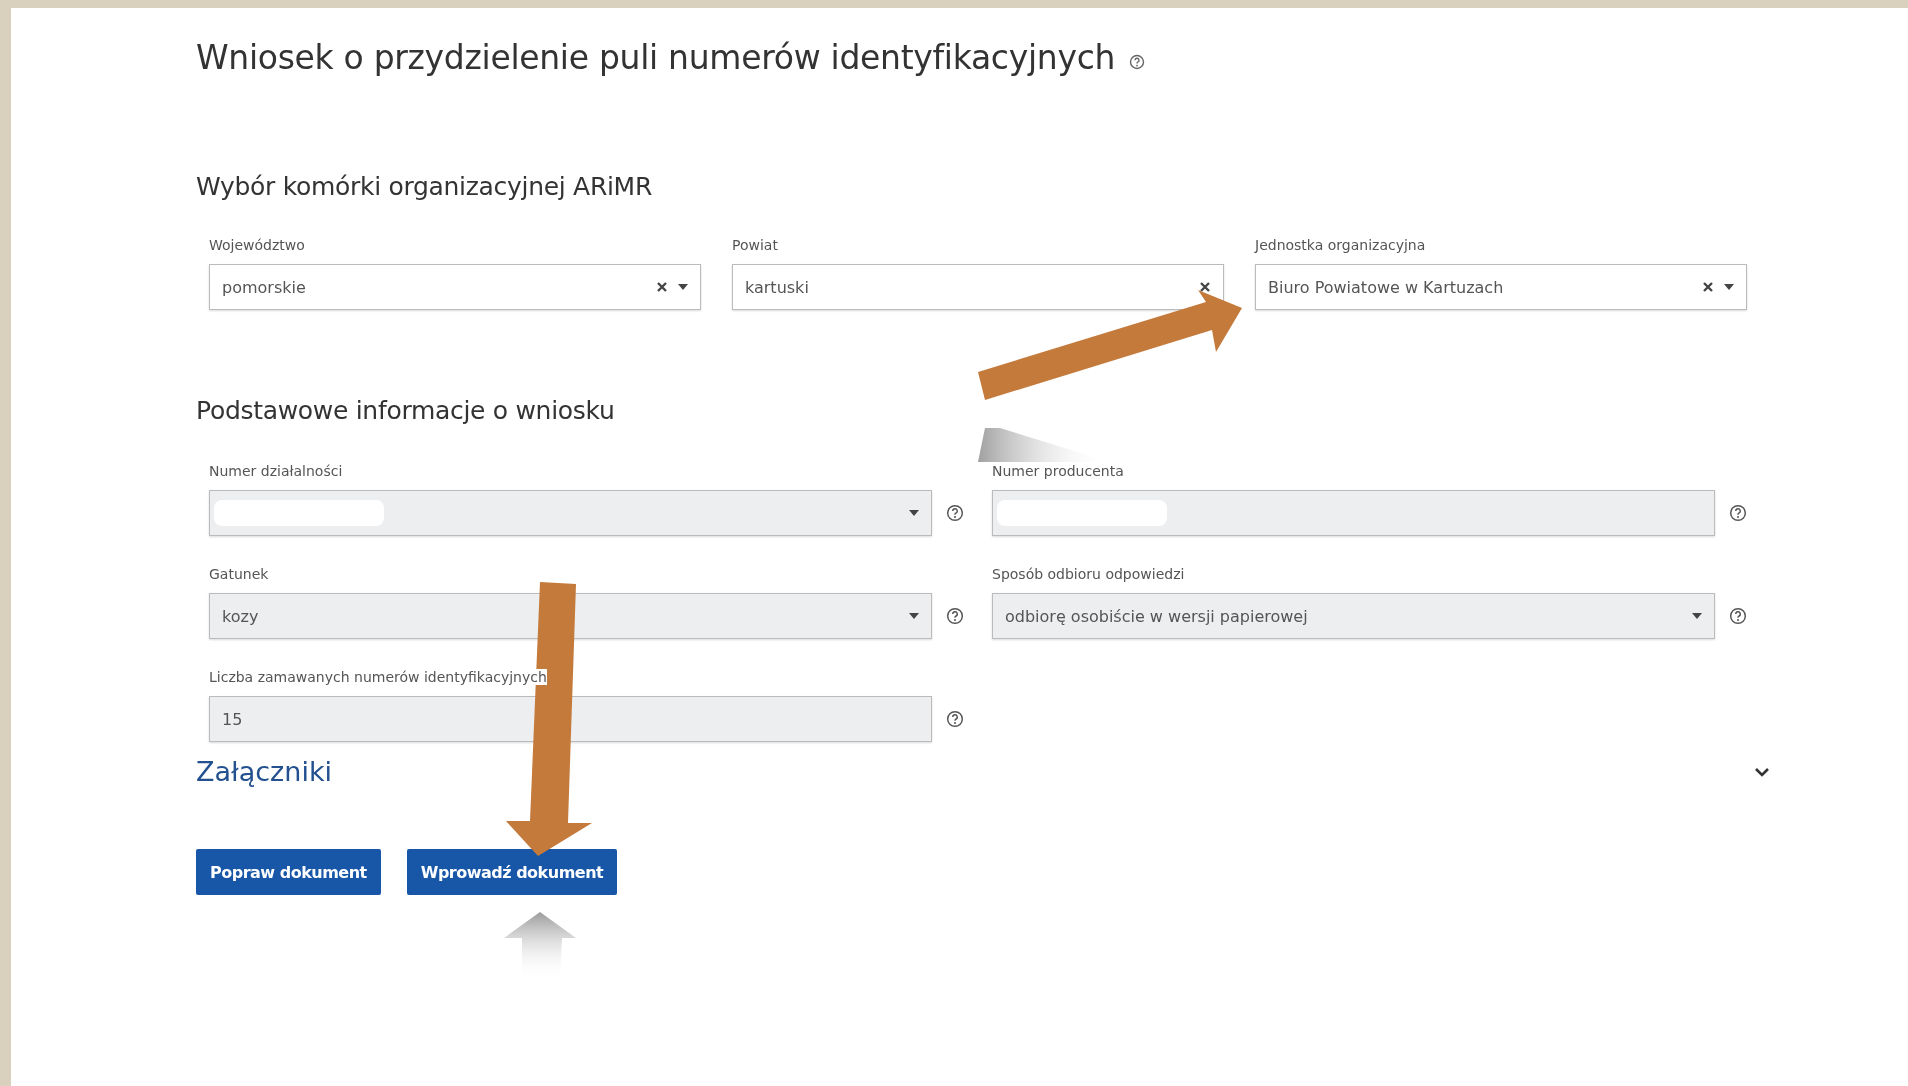  Describe the element at coordinates (1137, 61) in the screenshot. I see `help-icon` at that location.